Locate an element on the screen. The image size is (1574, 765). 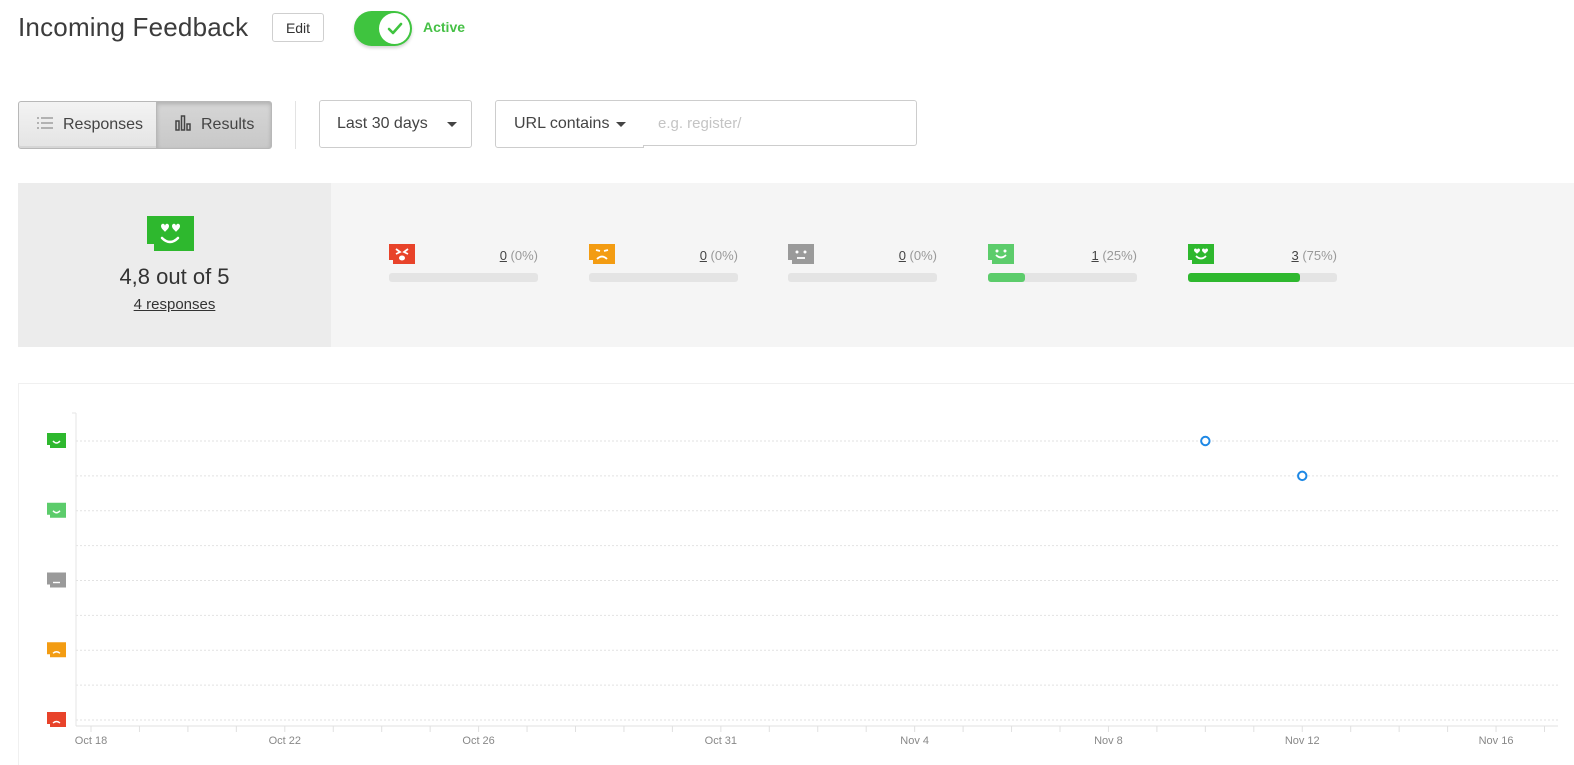
rating-neutral: 0 (0%) is located at coordinates (862, 264).